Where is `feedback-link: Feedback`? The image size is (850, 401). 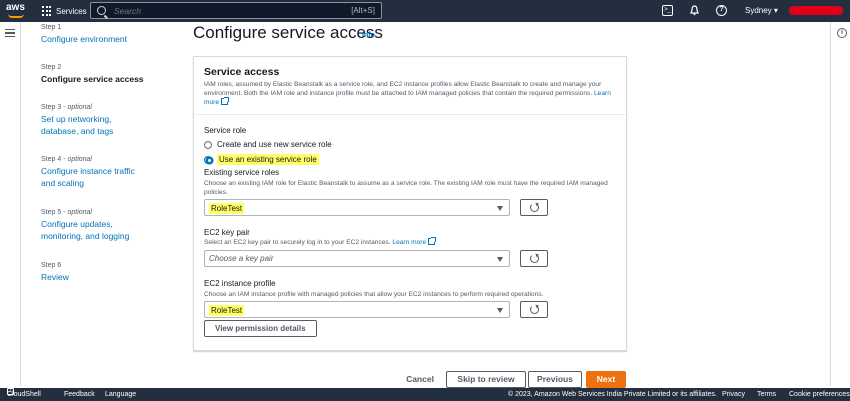
feedback-link: Feedback is located at coordinates (79, 394).